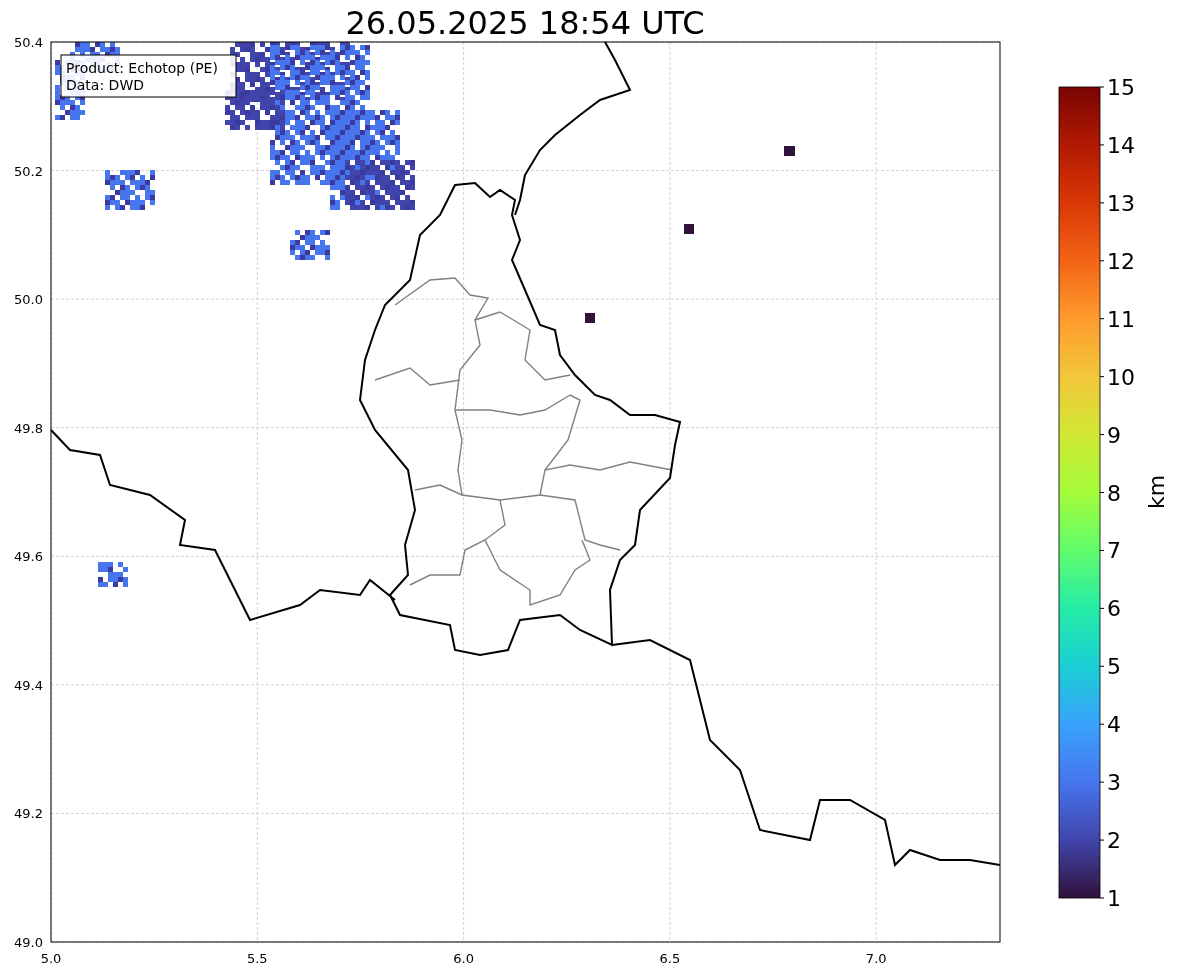  I want to click on colorbar-tick-label: 1, so click(1114, 898).